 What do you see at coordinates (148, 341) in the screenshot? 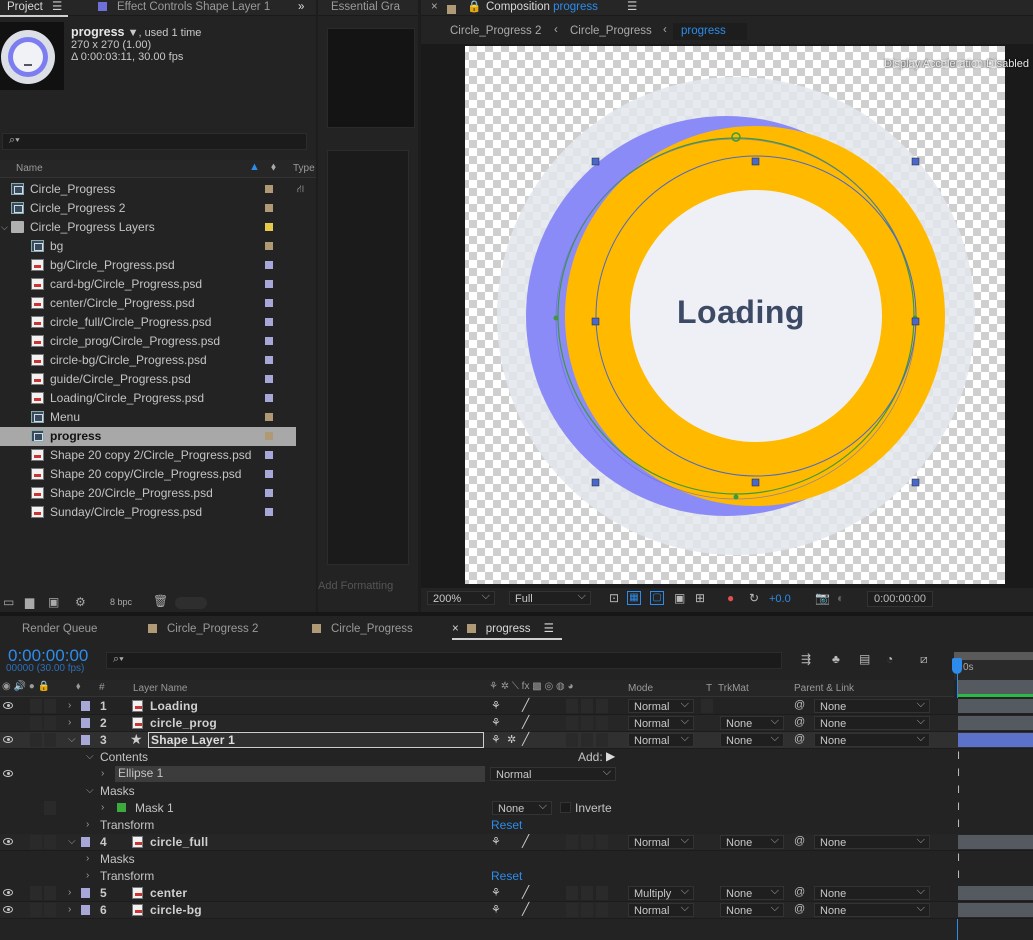
I see `project-item: circle_prog/Circle_Progress.psd` at bounding box center [148, 341].